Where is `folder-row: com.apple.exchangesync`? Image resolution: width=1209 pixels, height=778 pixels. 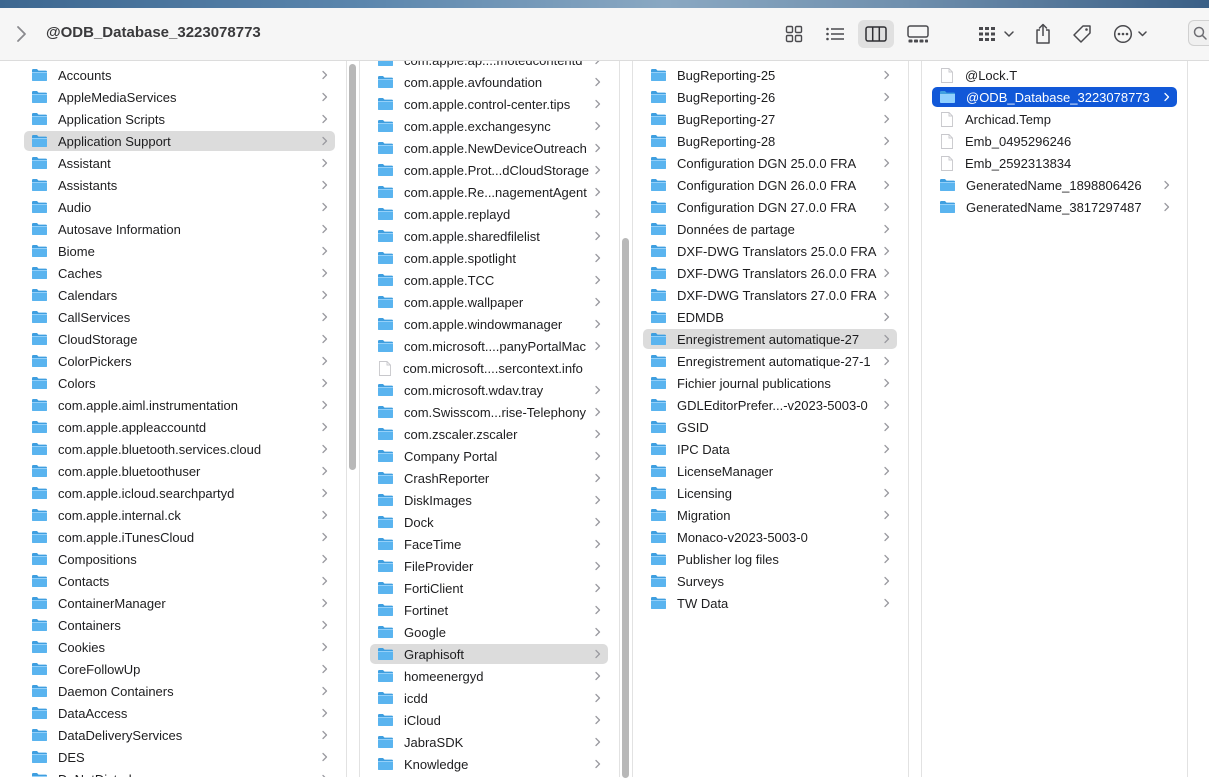
folder-row: com.apple.exchangesync is located at coordinates (489, 126).